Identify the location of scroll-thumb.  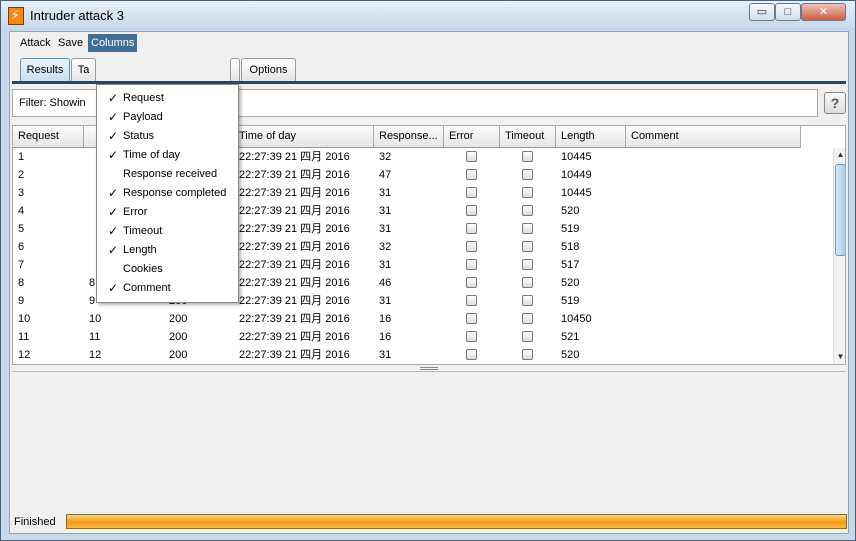
(840, 210).